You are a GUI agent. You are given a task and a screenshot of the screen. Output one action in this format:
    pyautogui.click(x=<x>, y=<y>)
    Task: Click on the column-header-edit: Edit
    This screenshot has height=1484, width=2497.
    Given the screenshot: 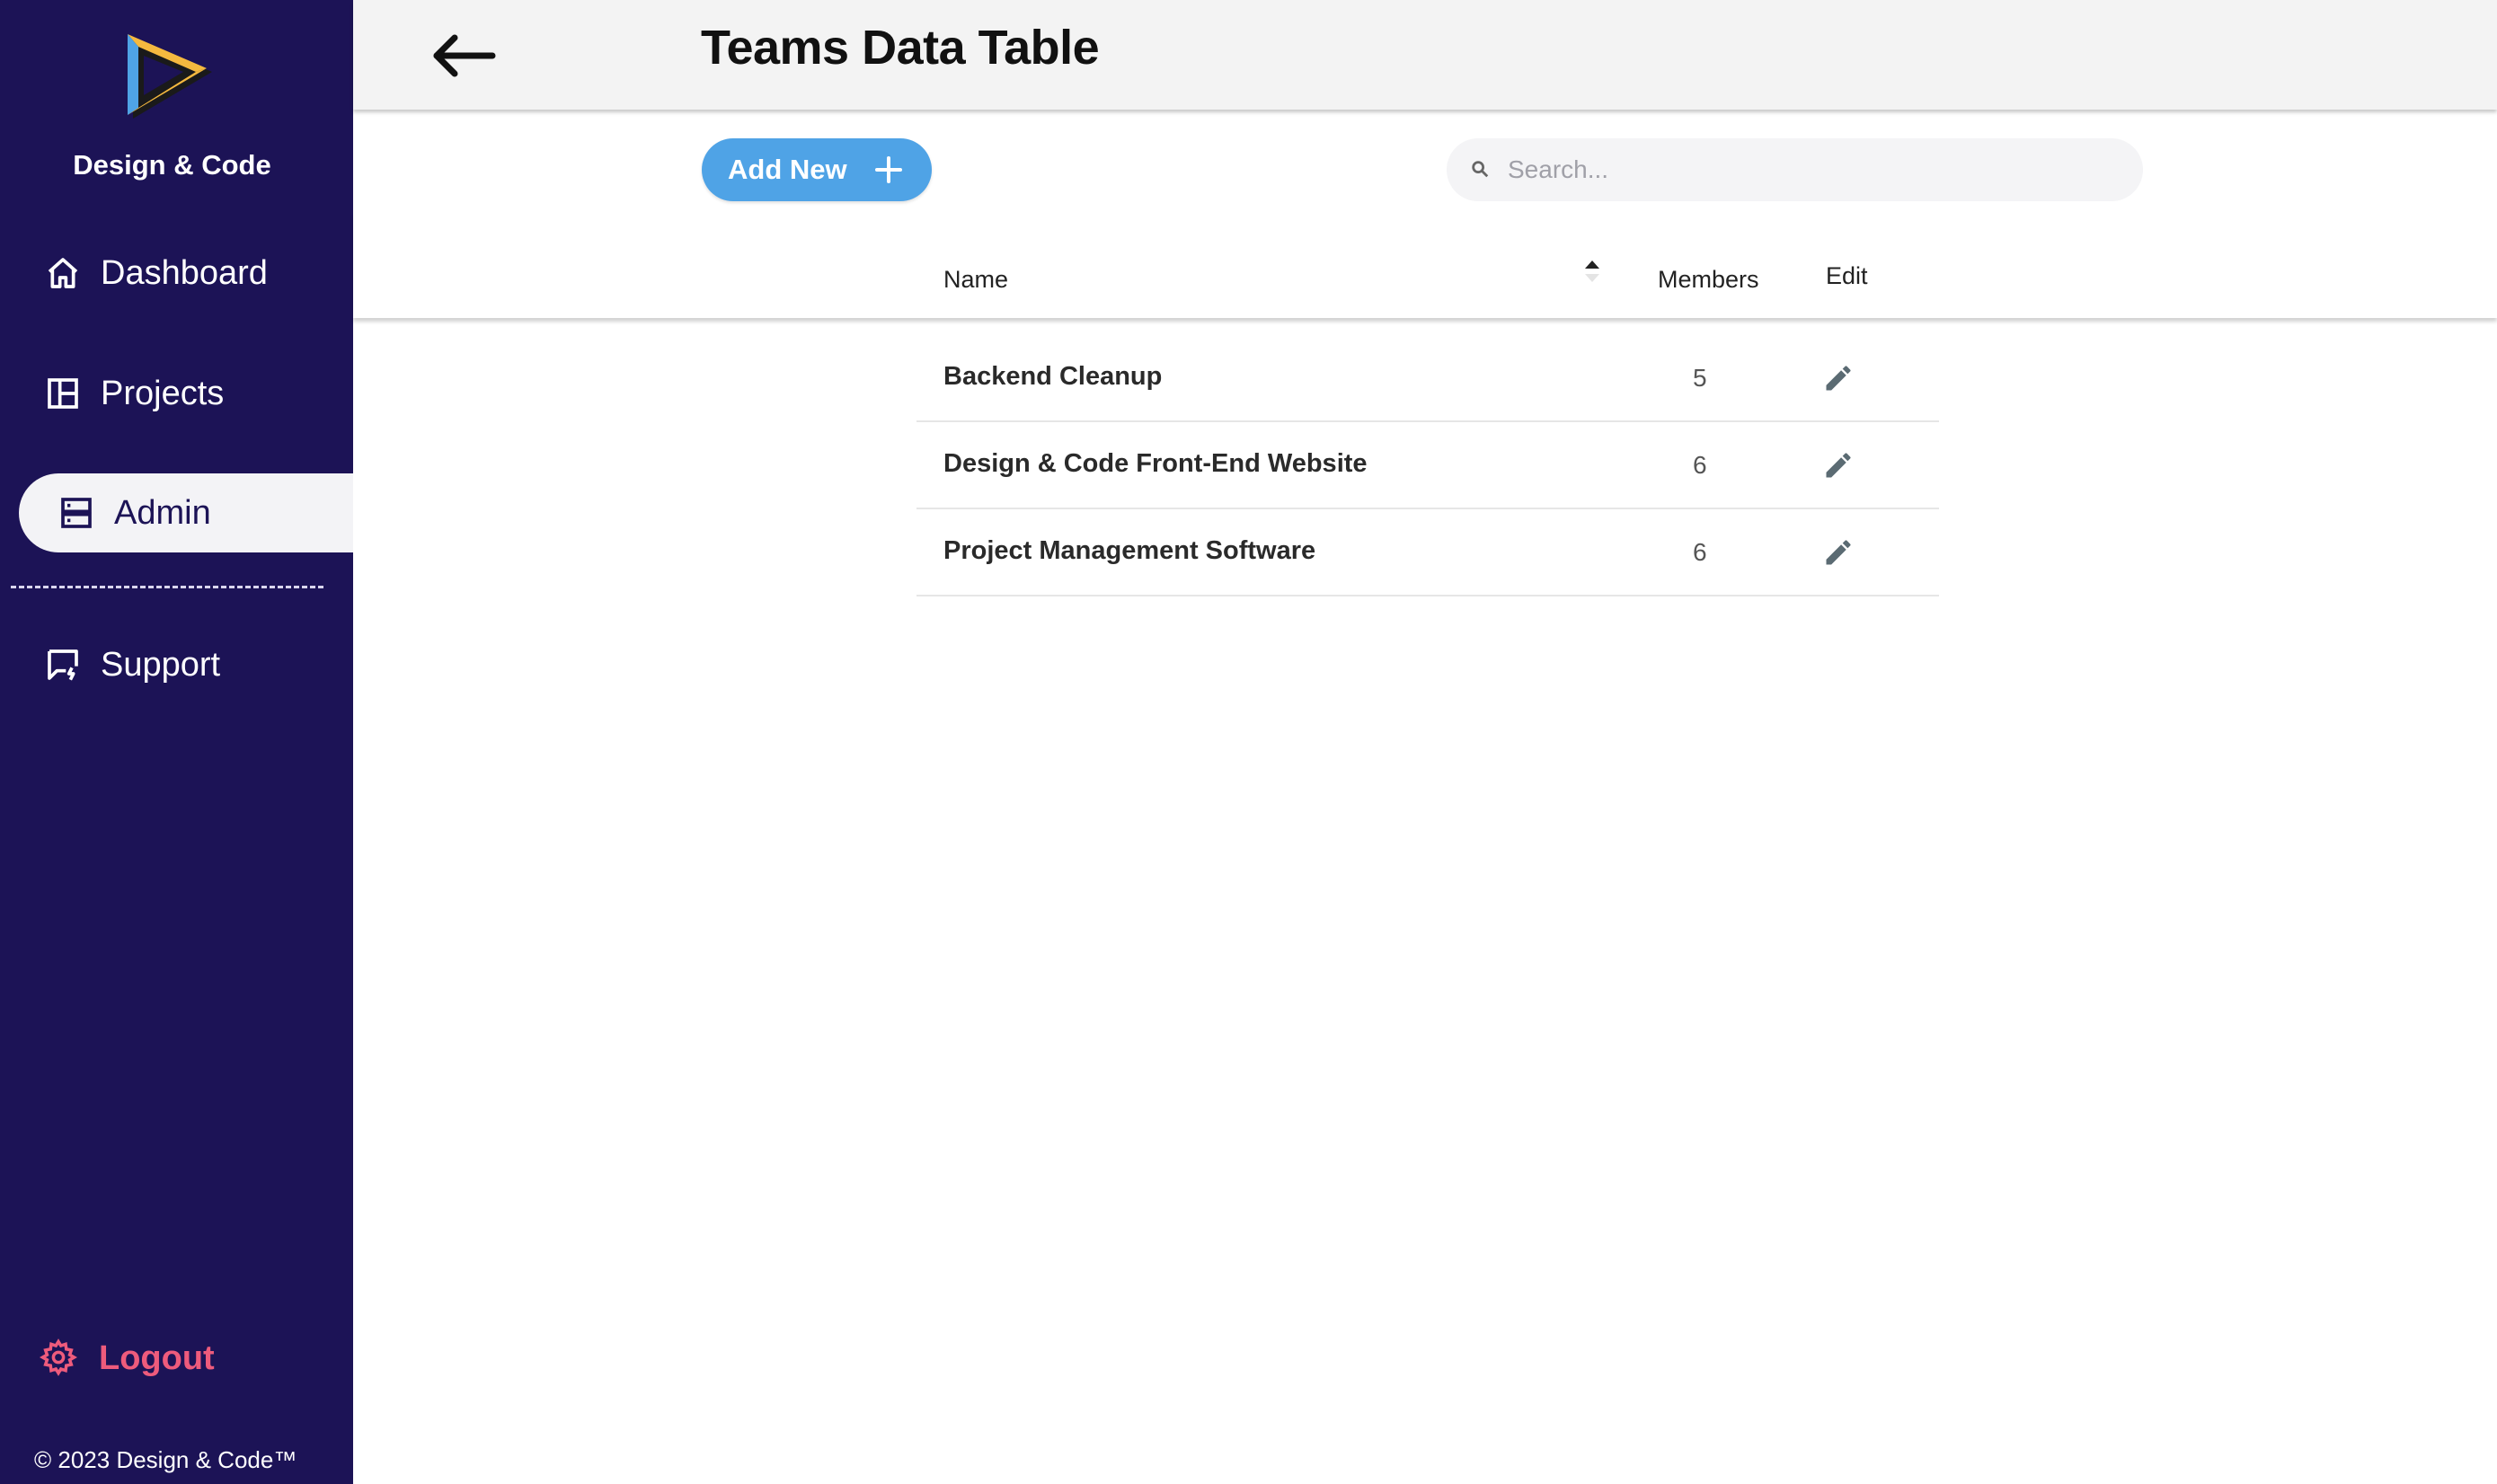 What is the action you would take?
    pyautogui.click(x=1847, y=275)
    